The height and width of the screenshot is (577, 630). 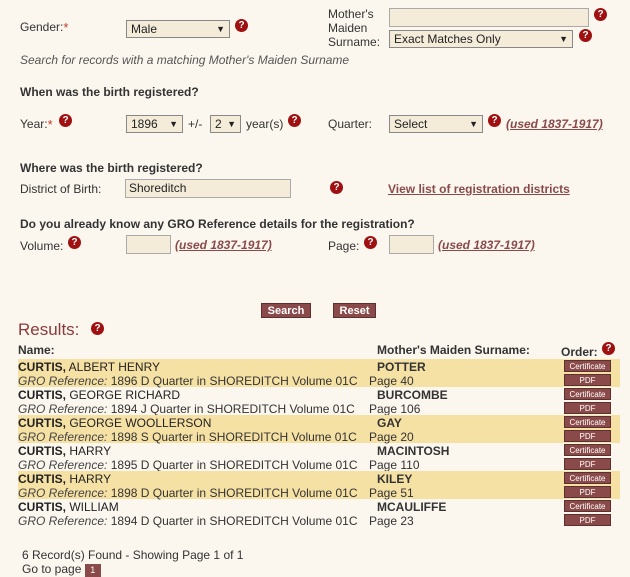 What do you see at coordinates (61, 189) in the screenshot?
I see `district-label: District of Birth:` at bounding box center [61, 189].